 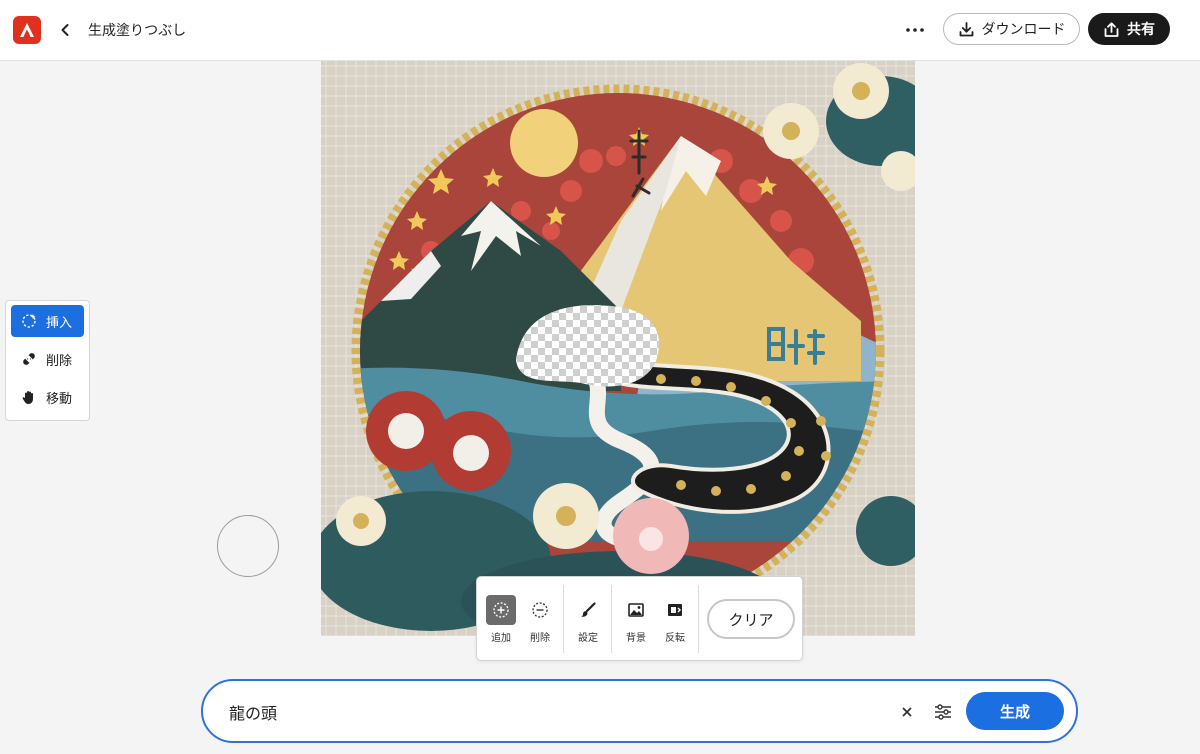 What do you see at coordinates (588, 638) in the screenshot?
I see `brush-settings-label: 設定` at bounding box center [588, 638].